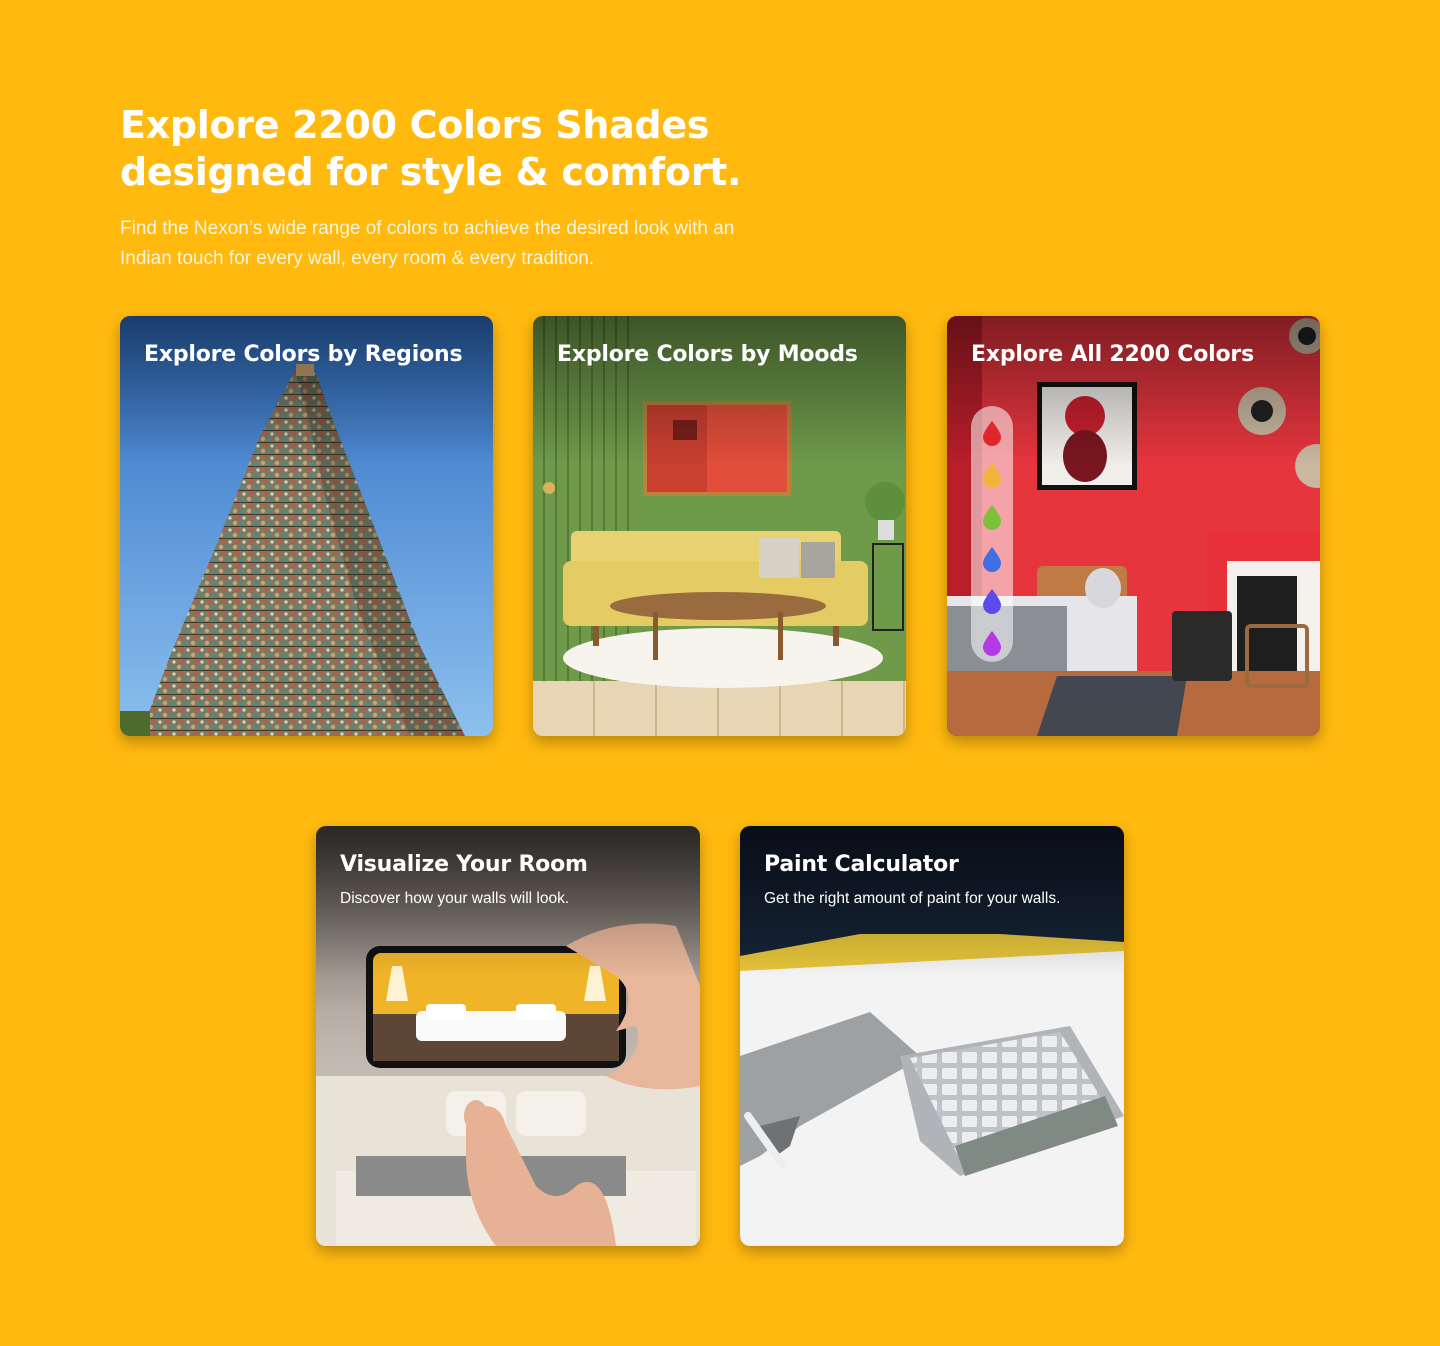  I want to click on card-subtitle: Discover how your walls will look., so click(455, 898).